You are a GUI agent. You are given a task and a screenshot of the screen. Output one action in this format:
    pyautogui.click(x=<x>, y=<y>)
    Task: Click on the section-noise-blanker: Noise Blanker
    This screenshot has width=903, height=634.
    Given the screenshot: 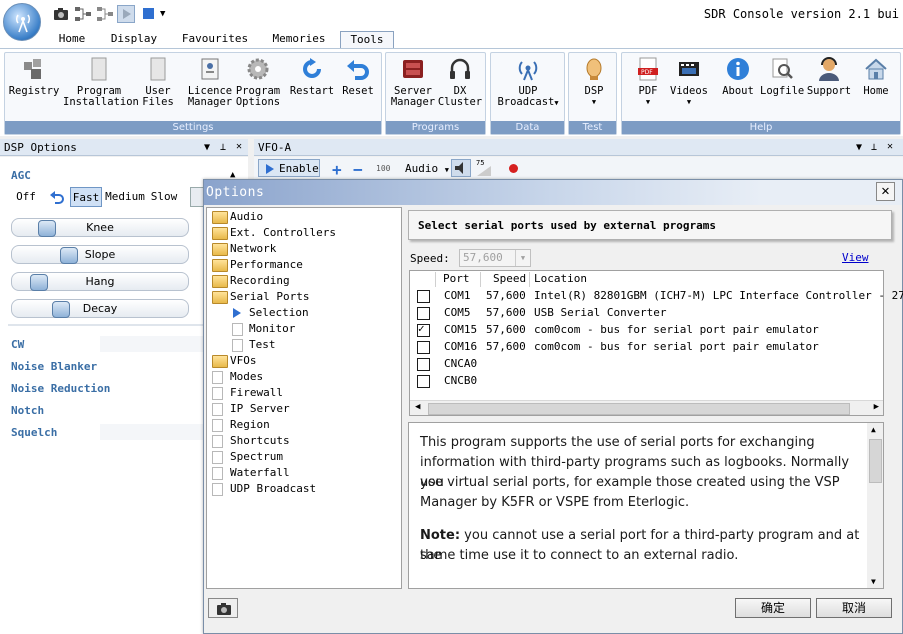 What is the action you would take?
    pyautogui.click(x=54, y=366)
    